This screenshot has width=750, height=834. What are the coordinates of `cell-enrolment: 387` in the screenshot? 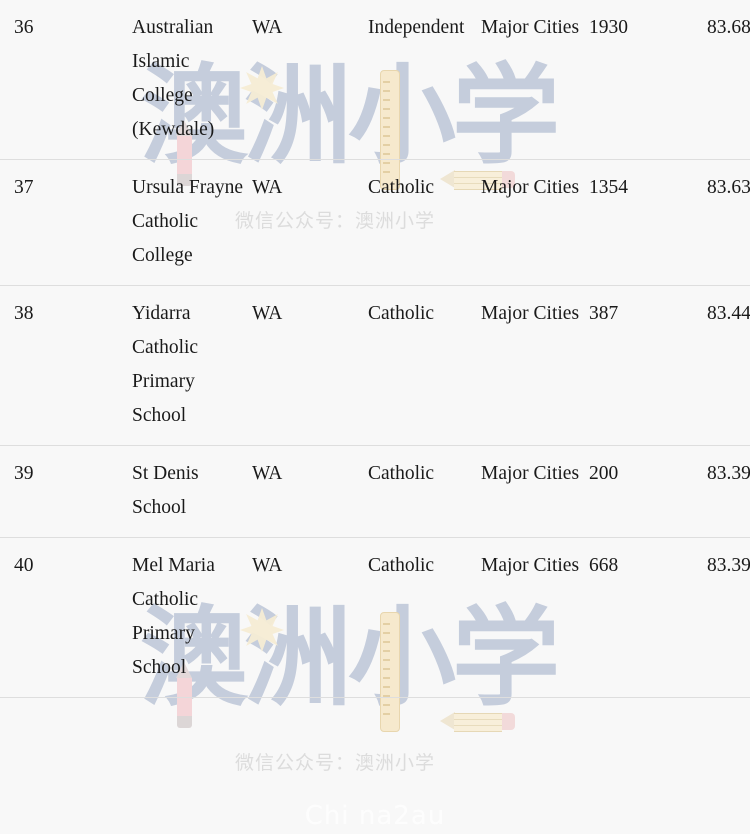 It's located at (648, 365).